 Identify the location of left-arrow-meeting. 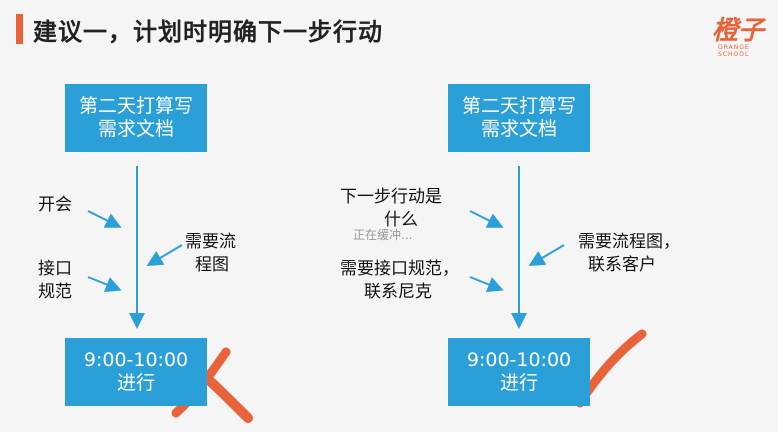
(104, 219).